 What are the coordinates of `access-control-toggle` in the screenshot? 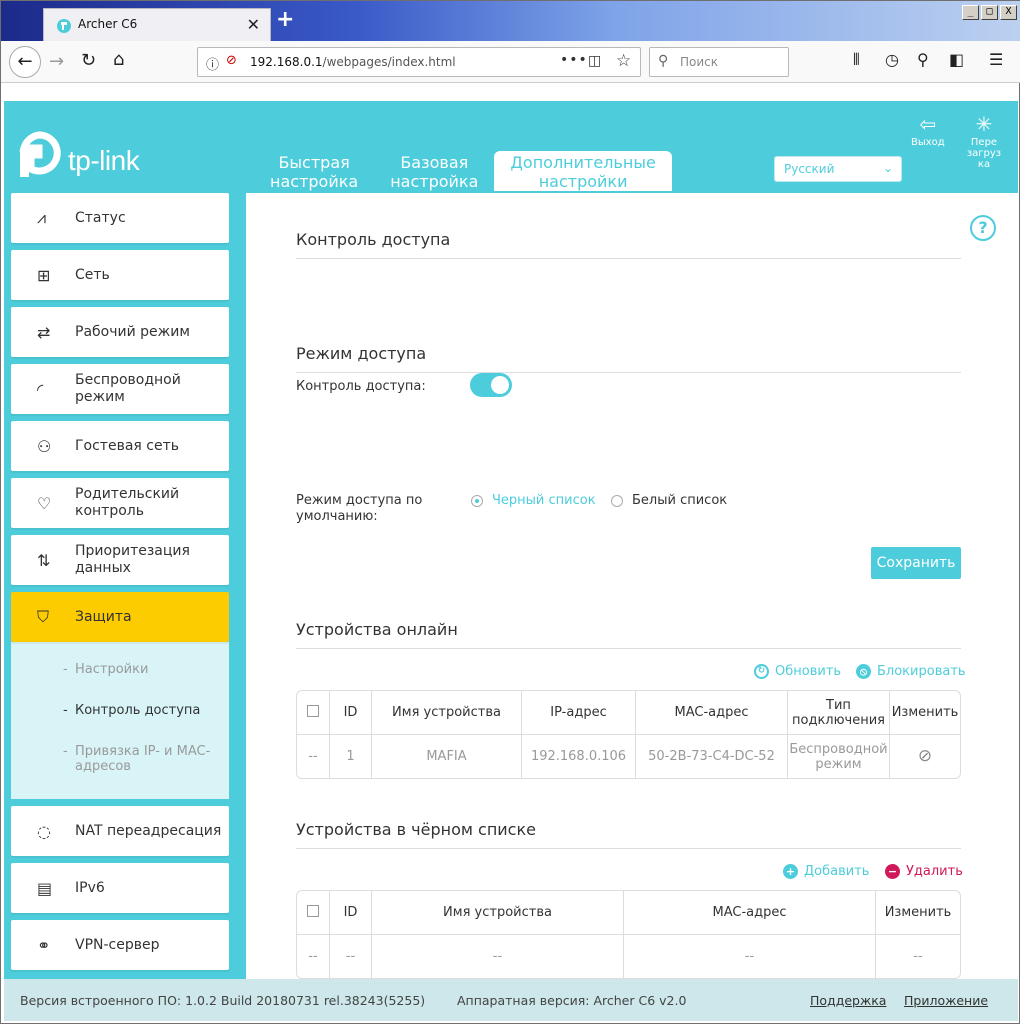 It's located at (491, 385).